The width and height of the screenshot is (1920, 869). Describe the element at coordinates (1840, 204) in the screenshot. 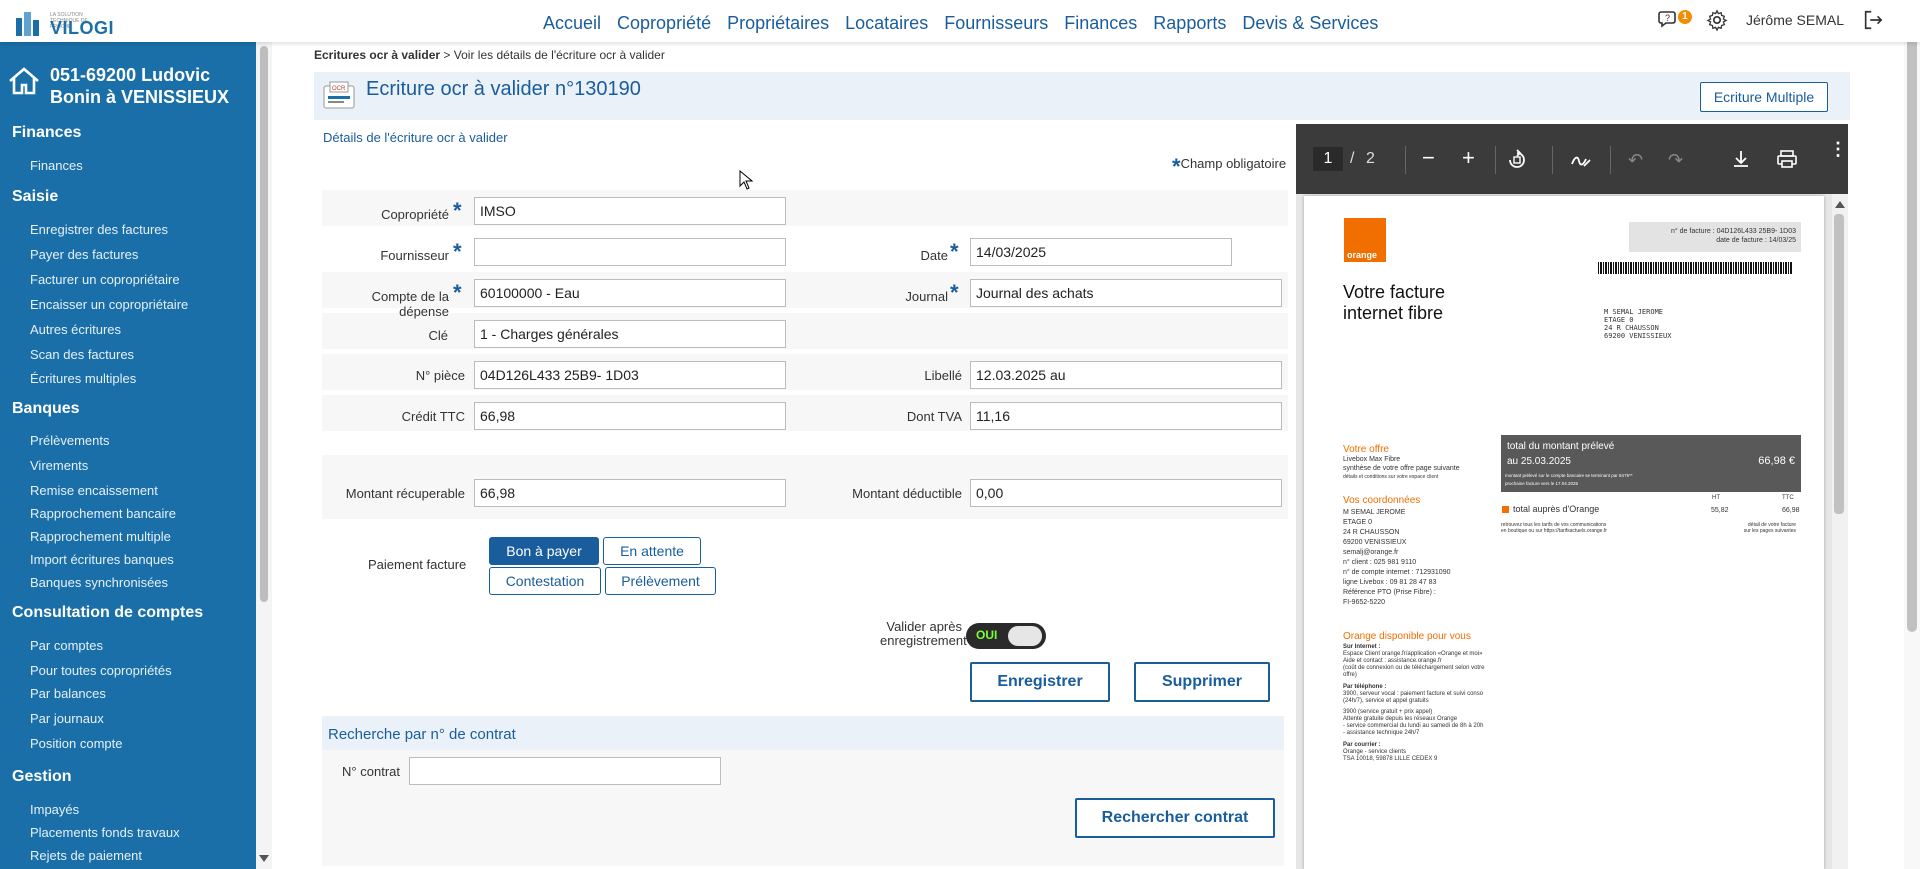

I see `pdf-scroll-up-icon` at that location.